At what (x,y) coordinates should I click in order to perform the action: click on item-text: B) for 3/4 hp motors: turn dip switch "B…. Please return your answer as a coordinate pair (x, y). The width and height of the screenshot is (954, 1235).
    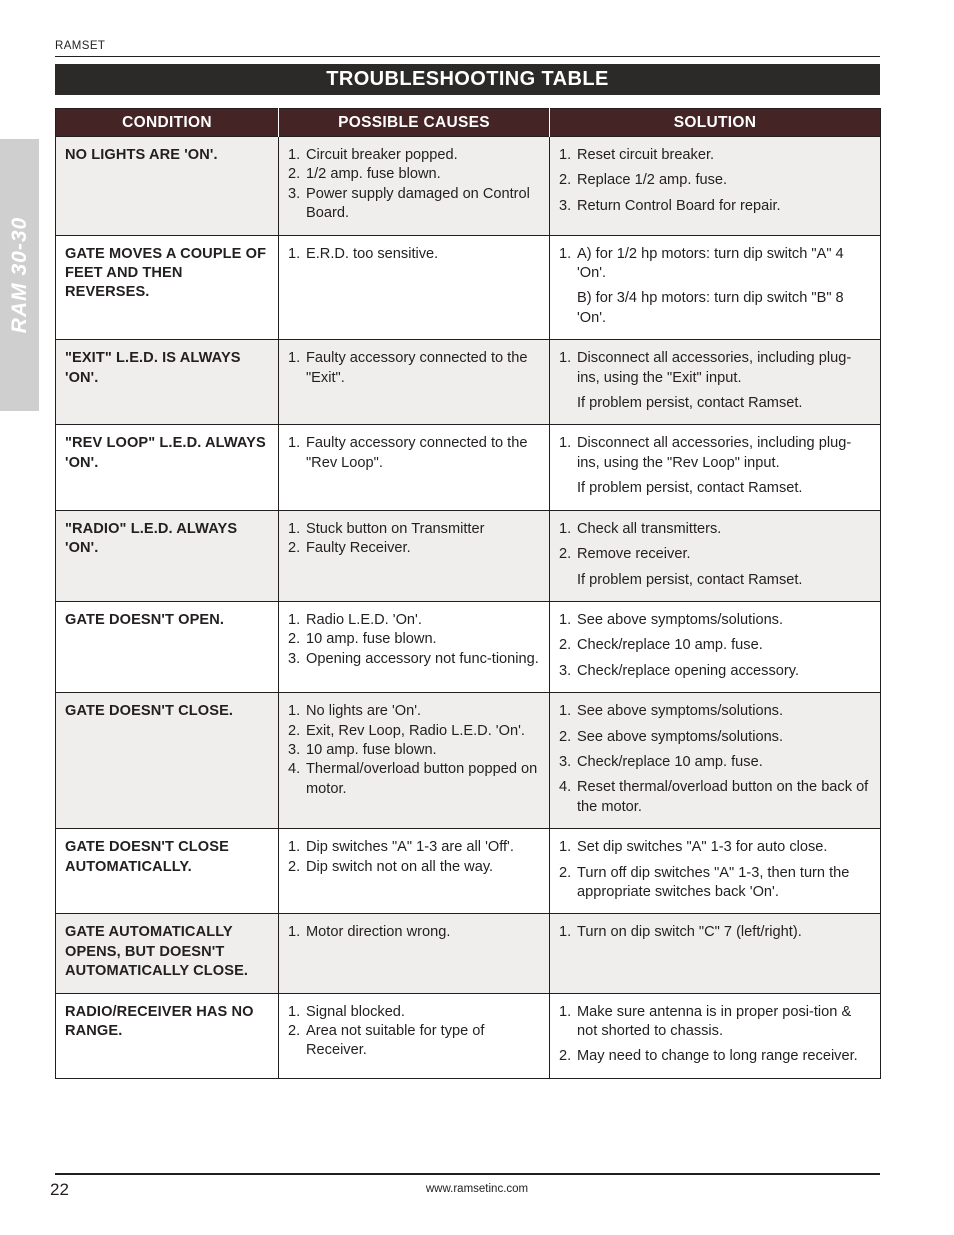
    Looking at the image, I should click on (710, 308).